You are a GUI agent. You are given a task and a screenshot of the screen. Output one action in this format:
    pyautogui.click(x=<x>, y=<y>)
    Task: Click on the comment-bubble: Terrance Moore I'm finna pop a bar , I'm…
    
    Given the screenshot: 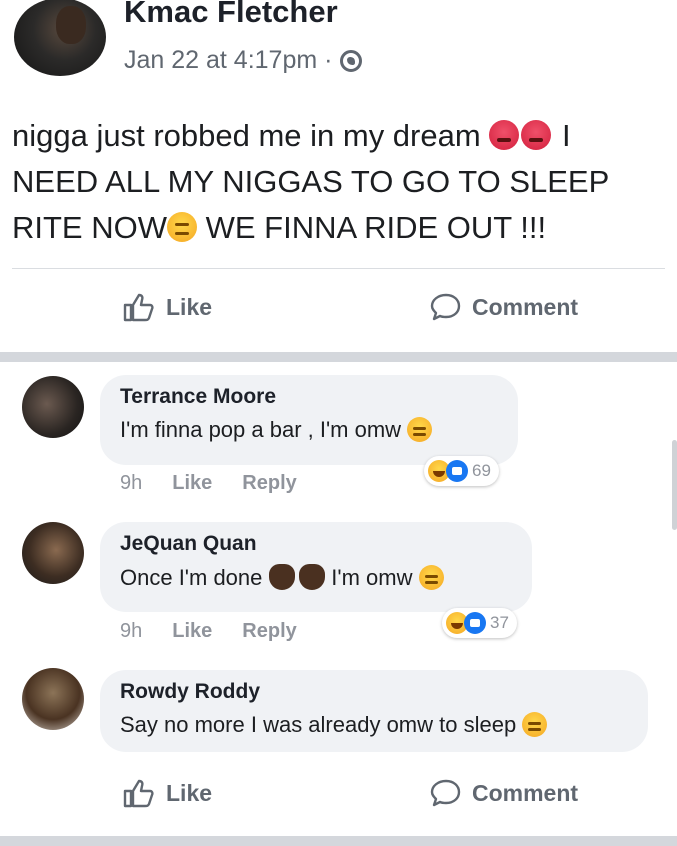 What is the action you would take?
    pyautogui.click(x=309, y=420)
    